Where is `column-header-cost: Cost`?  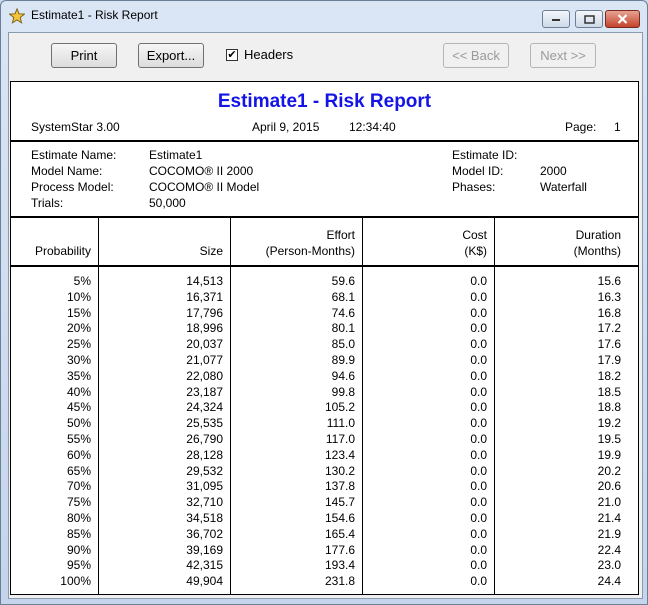
column-header-cost: Cost is located at coordinates (474, 235).